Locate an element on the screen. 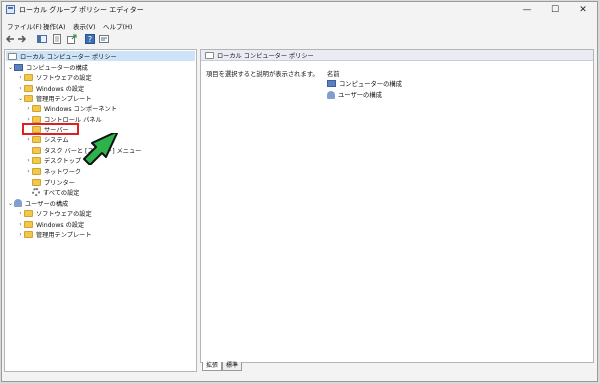  show-hide-tree-icon is located at coordinates (42, 39).